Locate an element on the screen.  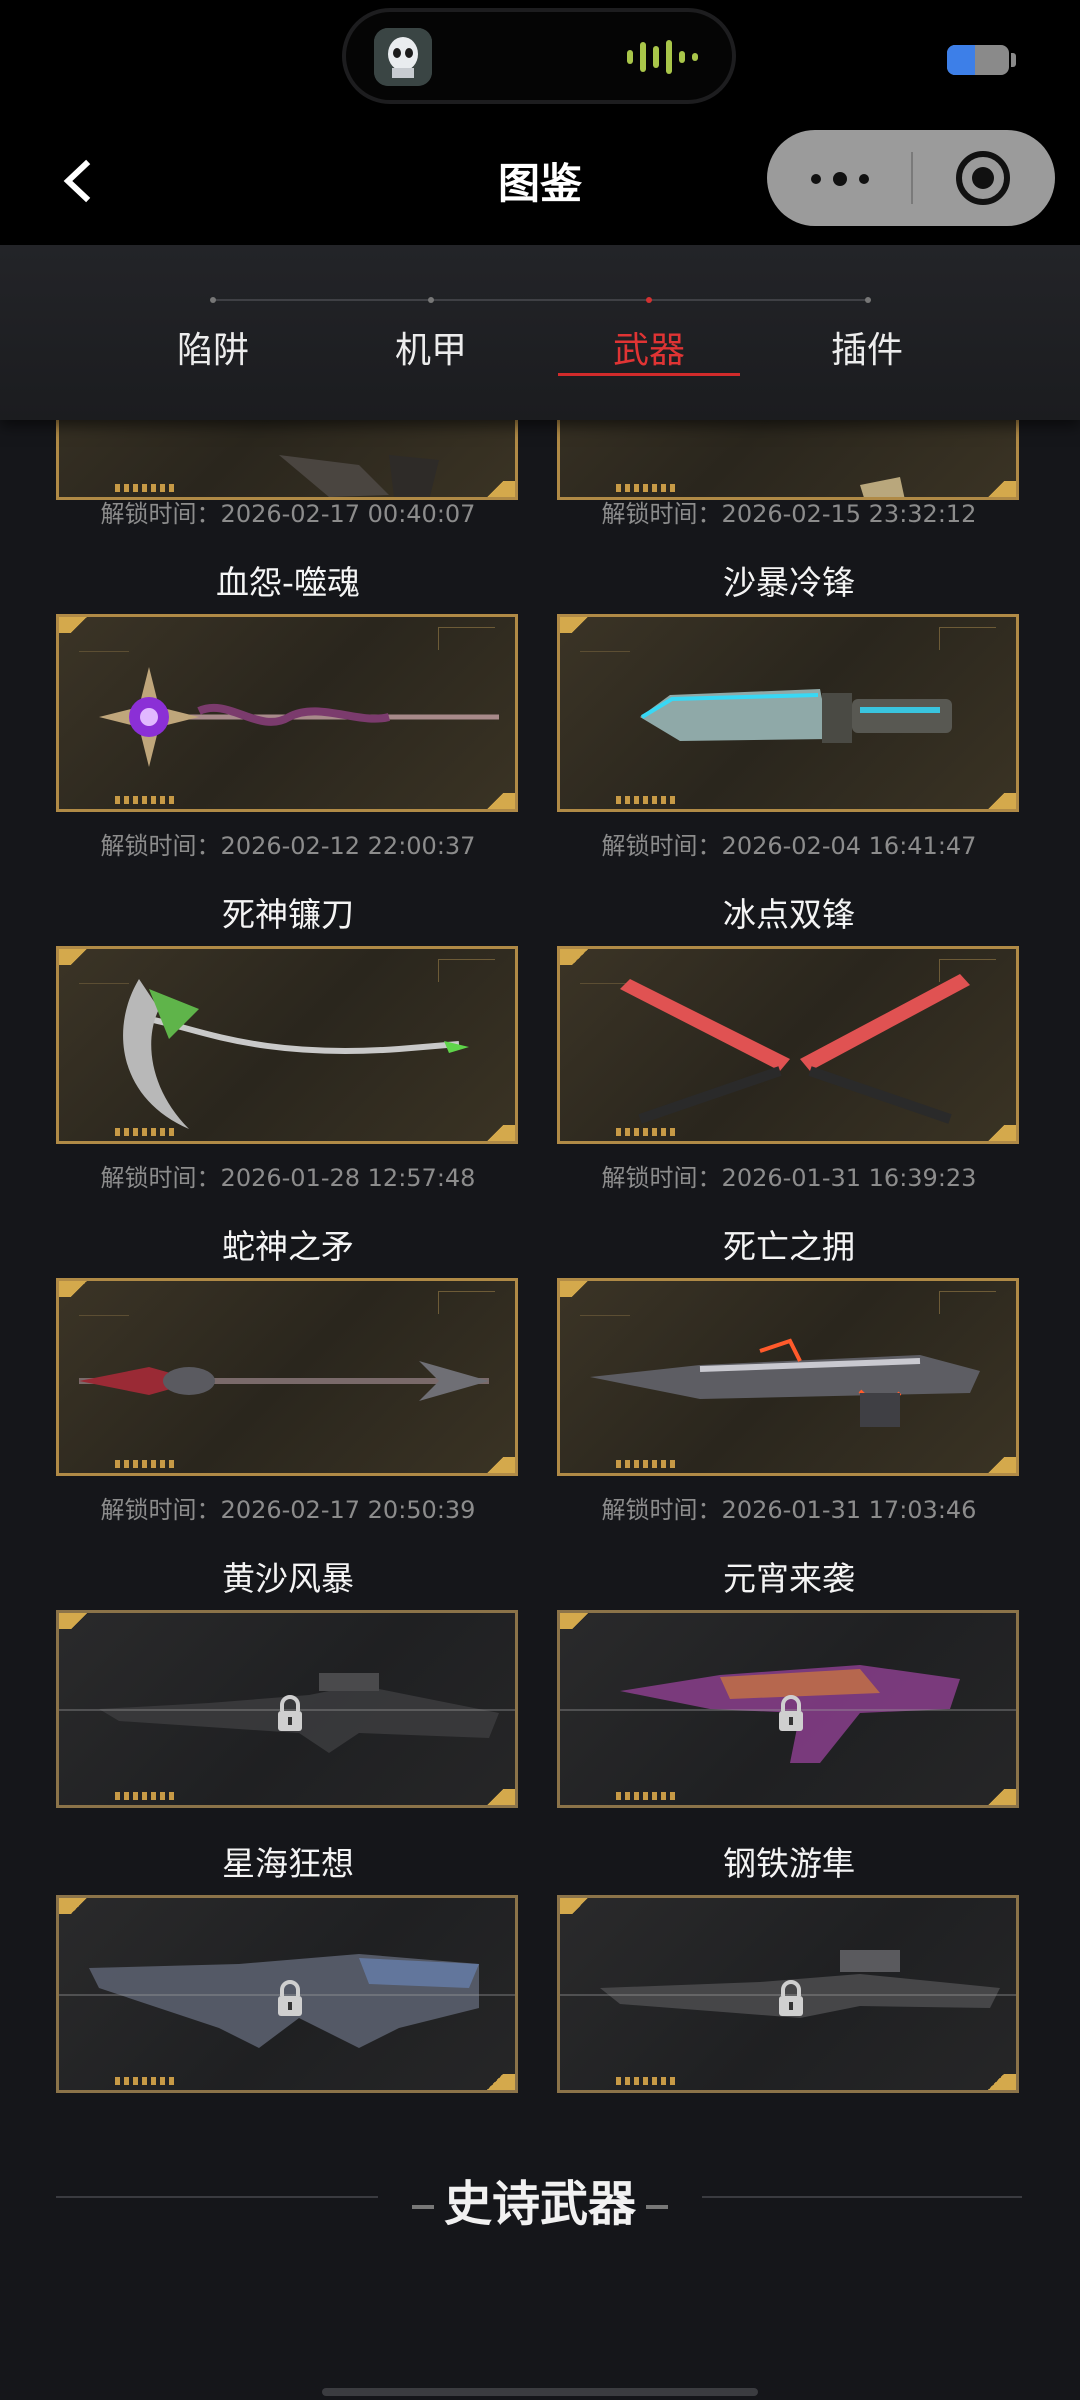
weapon-name: 血怨-噬魂 is located at coordinates (288, 582).